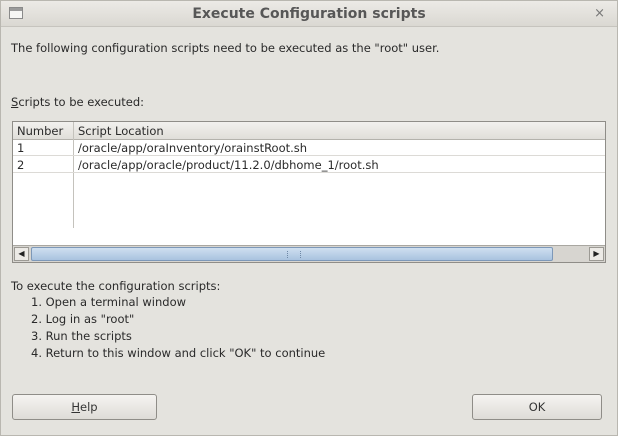 This screenshot has width=618, height=436. I want to click on table-header: Number Script Location, so click(309, 131).